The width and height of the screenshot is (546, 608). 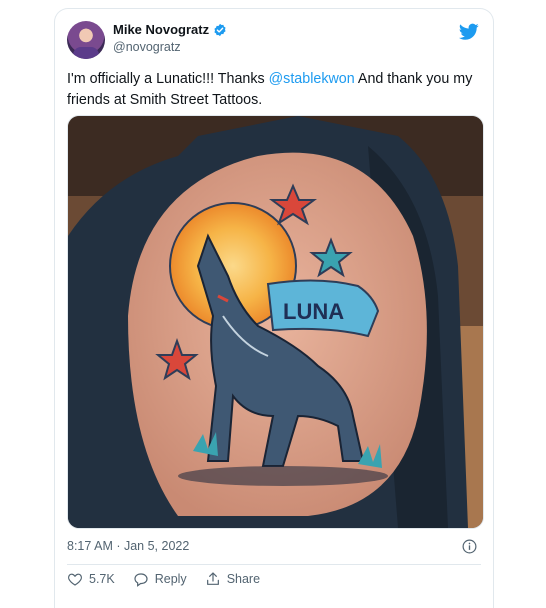 I want to click on tattoo-banner-text: LUNA, so click(x=313, y=311).